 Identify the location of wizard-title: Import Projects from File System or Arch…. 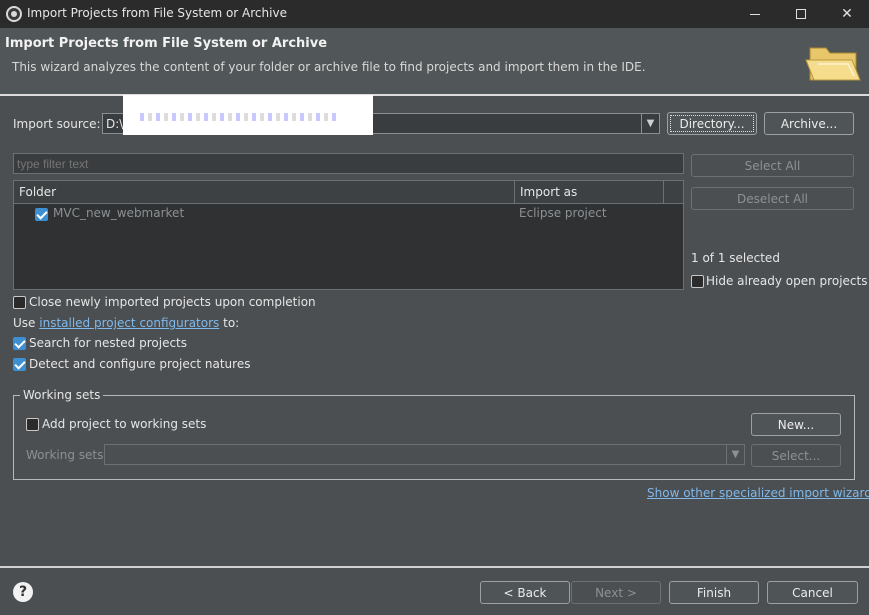
(166, 43).